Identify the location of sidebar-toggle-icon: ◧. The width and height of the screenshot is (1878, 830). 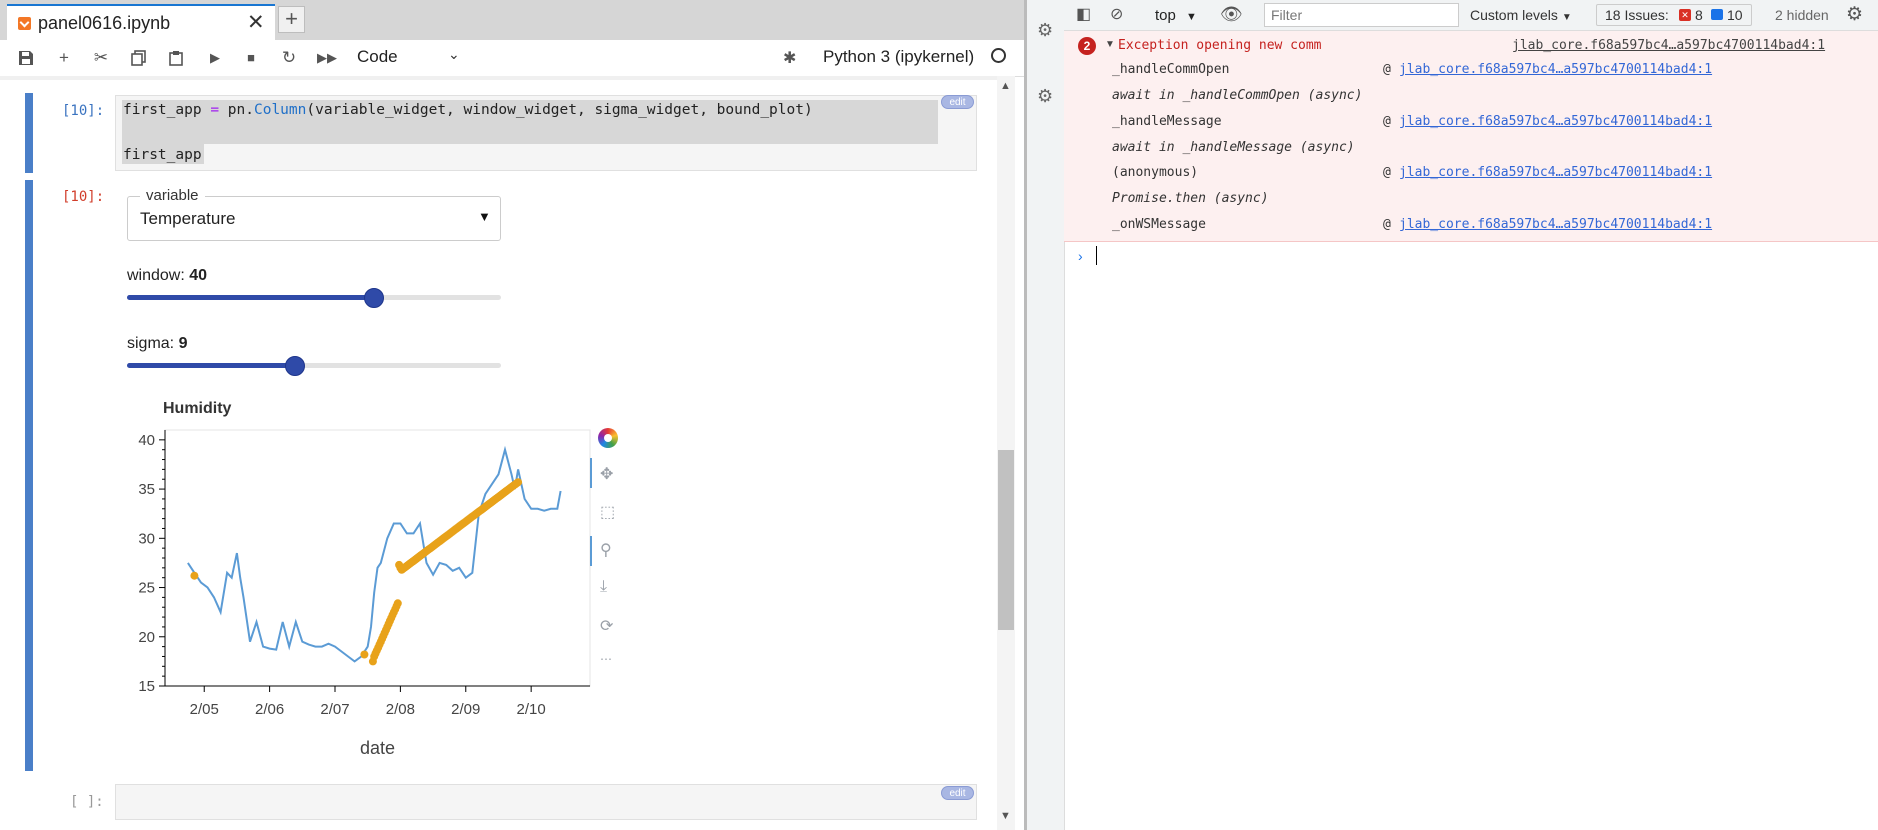
(1083, 14).